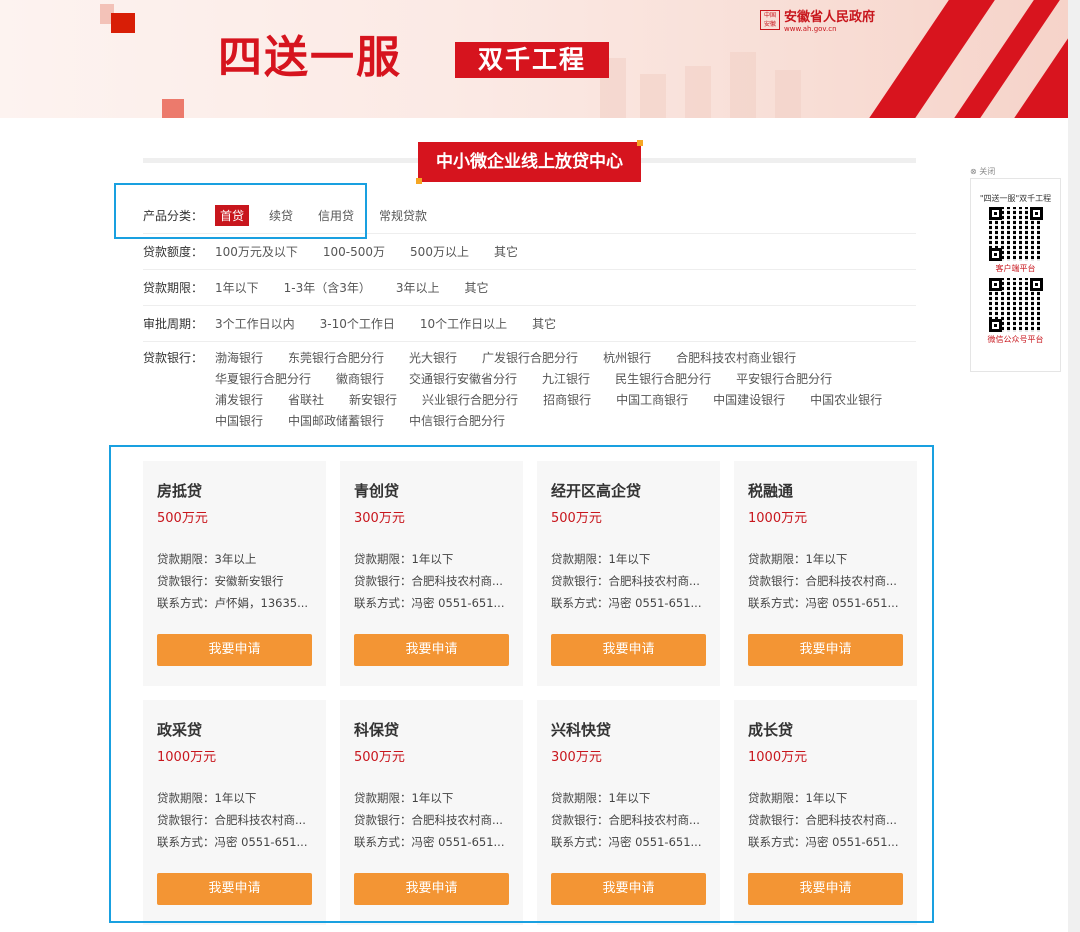 This screenshot has height=932, width=1080. I want to click on filter-option: 徽商银行, so click(360, 379).